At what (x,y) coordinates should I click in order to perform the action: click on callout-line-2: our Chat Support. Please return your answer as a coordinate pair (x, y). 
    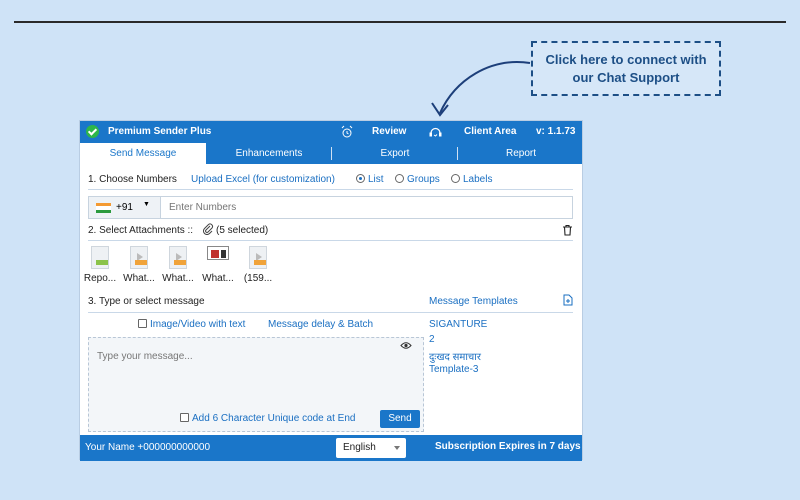
    Looking at the image, I should click on (626, 77).